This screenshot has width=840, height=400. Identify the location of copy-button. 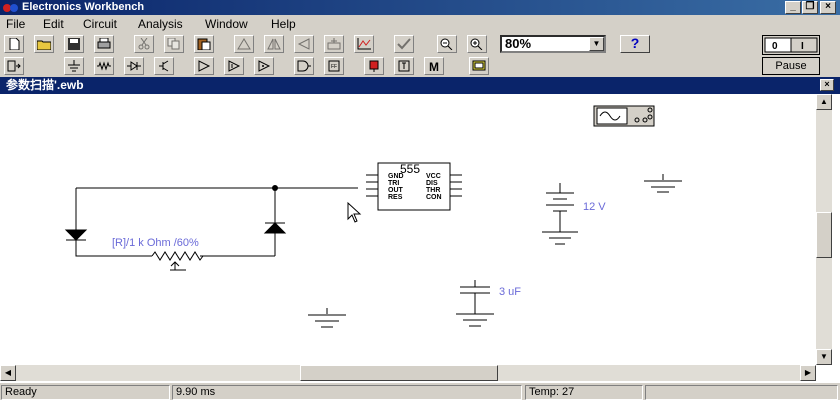
(174, 44).